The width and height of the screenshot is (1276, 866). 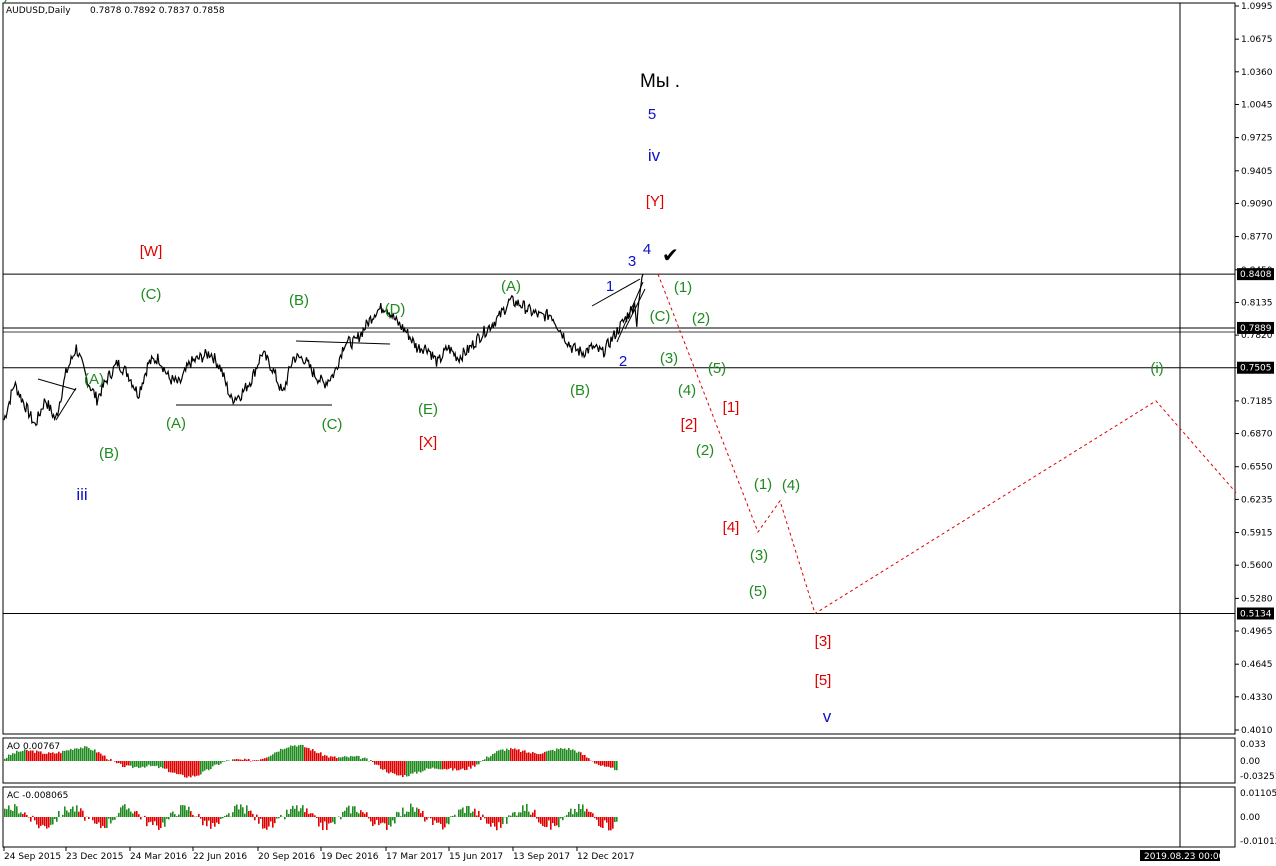 What do you see at coordinates (511, 286) in the screenshot?
I see `wave-label: (A)` at bounding box center [511, 286].